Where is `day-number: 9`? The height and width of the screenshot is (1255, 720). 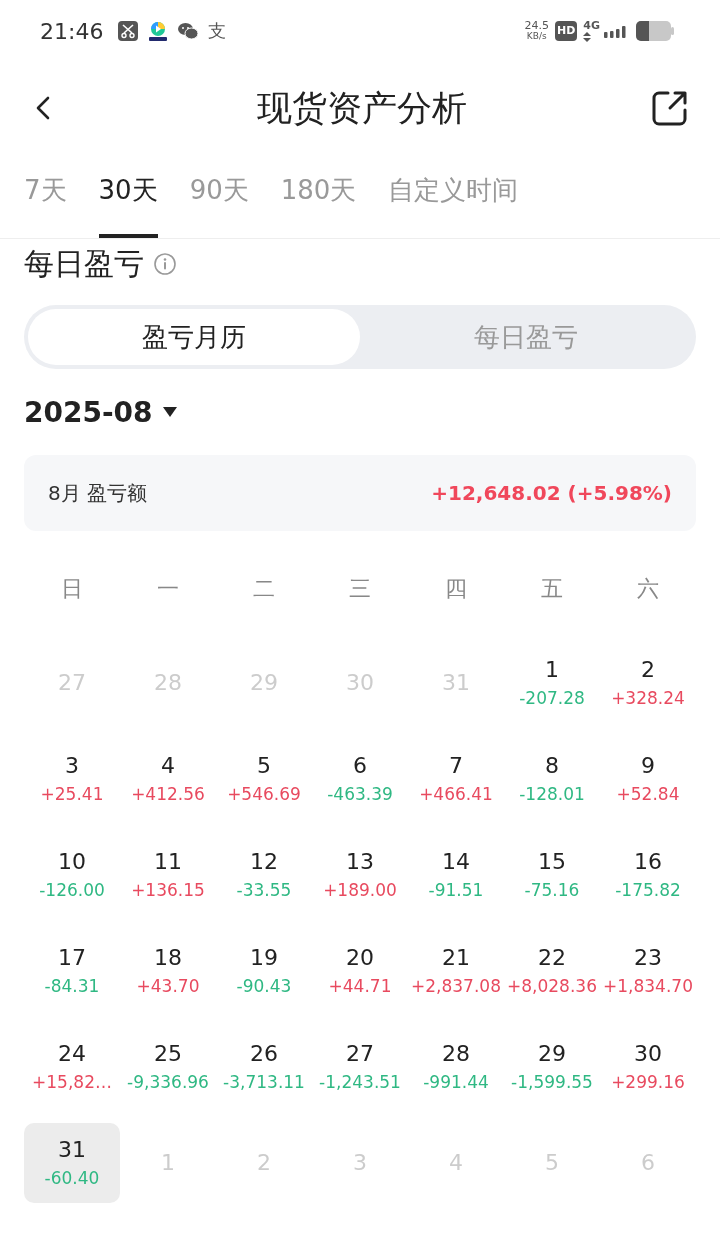 day-number: 9 is located at coordinates (648, 766).